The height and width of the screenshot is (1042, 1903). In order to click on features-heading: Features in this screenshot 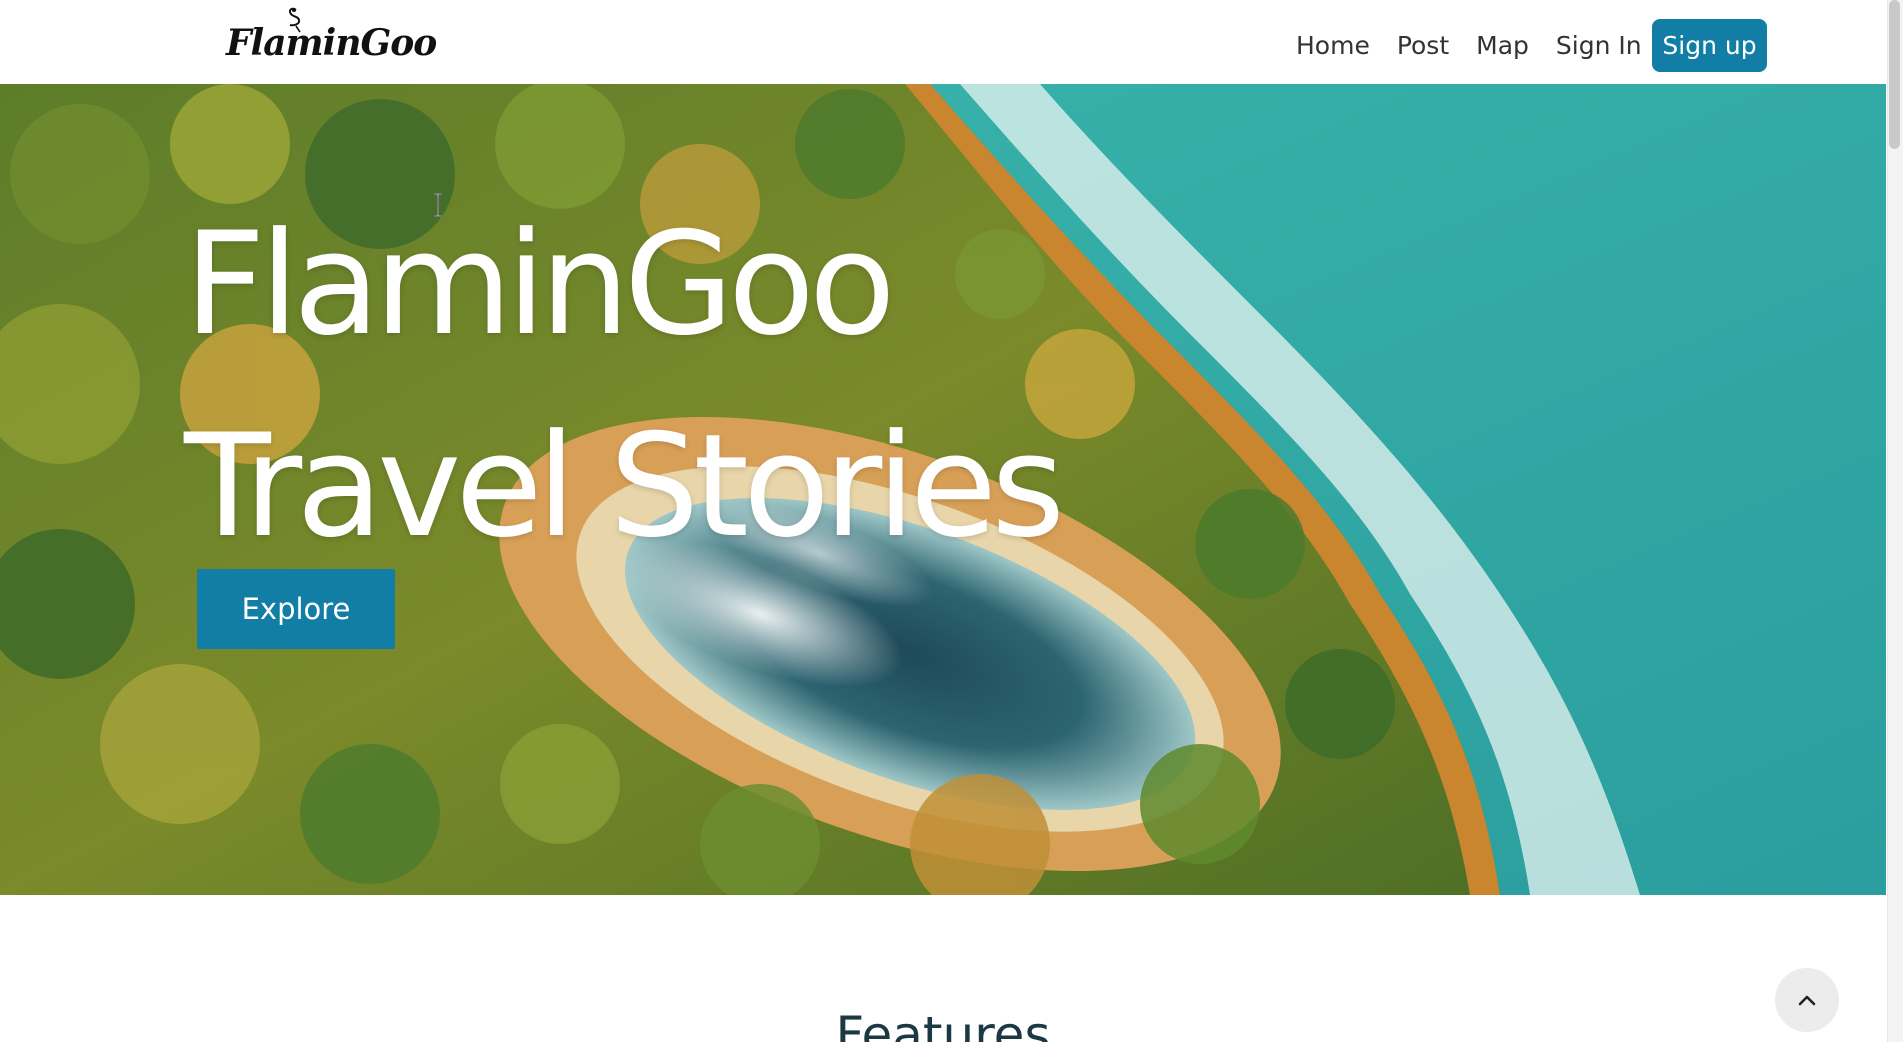, I will do `click(943, 1024)`.